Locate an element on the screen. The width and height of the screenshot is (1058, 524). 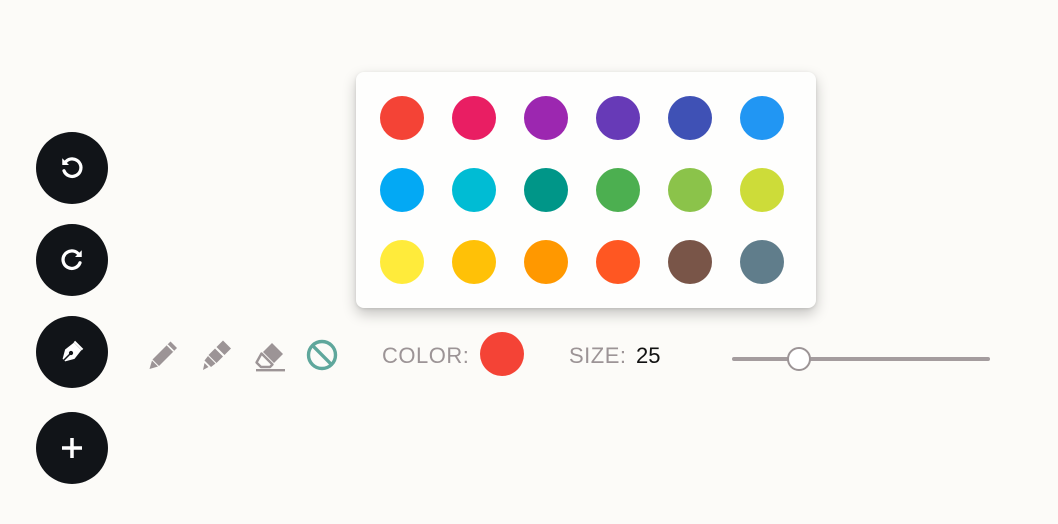
plus-icon is located at coordinates (72, 448).